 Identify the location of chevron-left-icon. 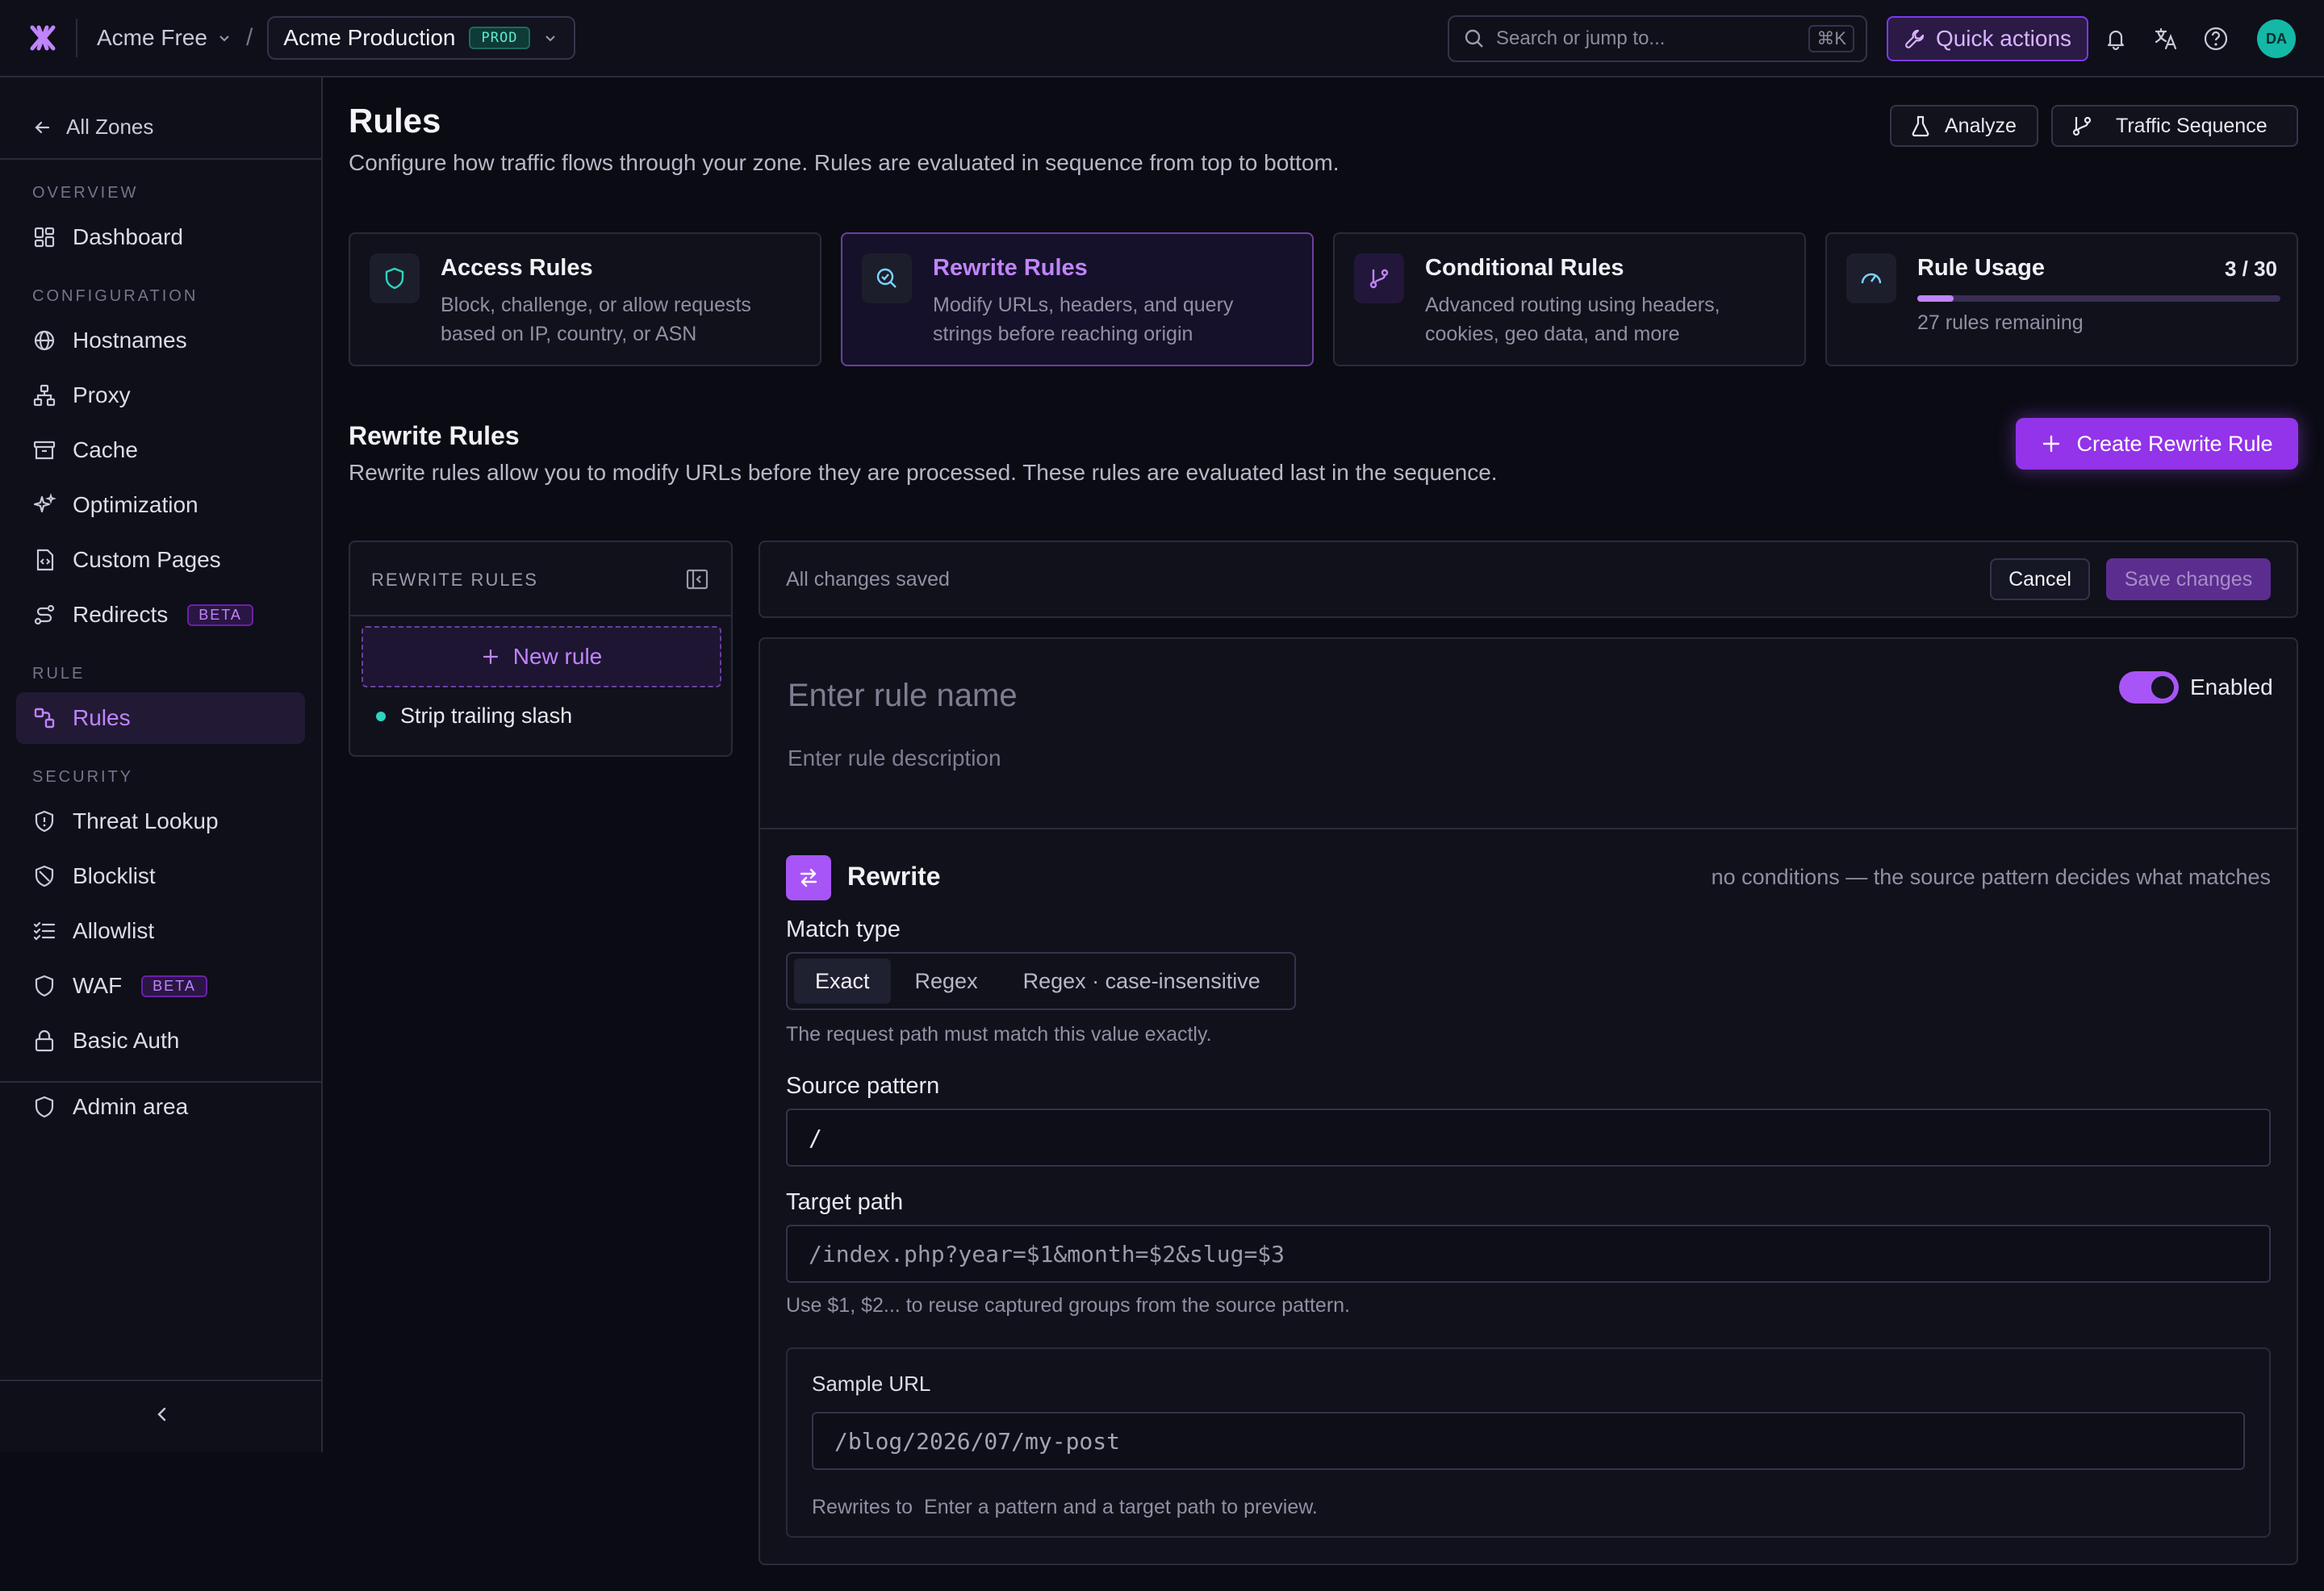
(162, 1414).